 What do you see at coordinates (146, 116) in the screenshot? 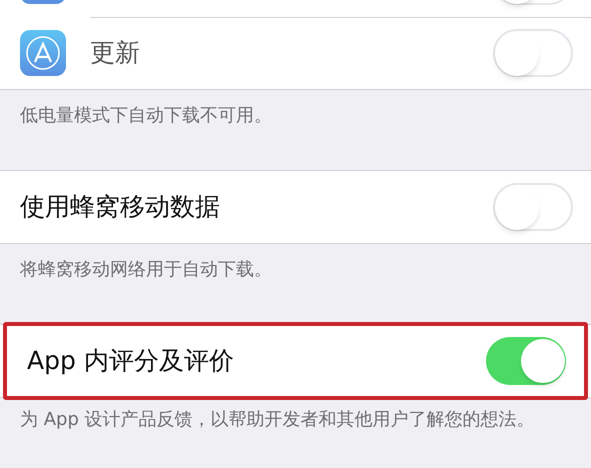
I see `footer-note: 低电量模式下自动下载不可用。` at bounding box center [146, 116].